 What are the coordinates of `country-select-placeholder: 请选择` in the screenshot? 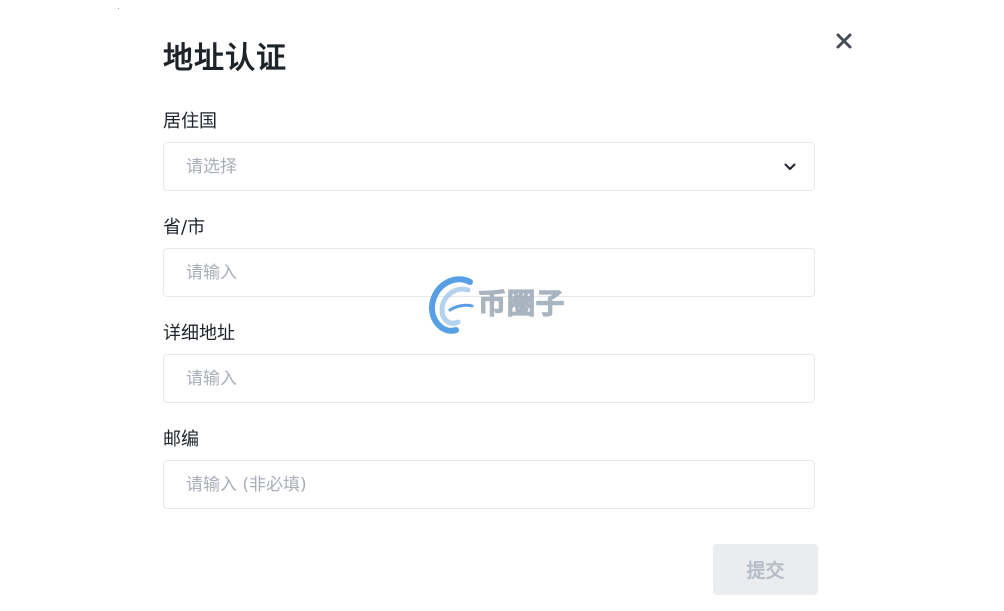 It's located at (211, 167).